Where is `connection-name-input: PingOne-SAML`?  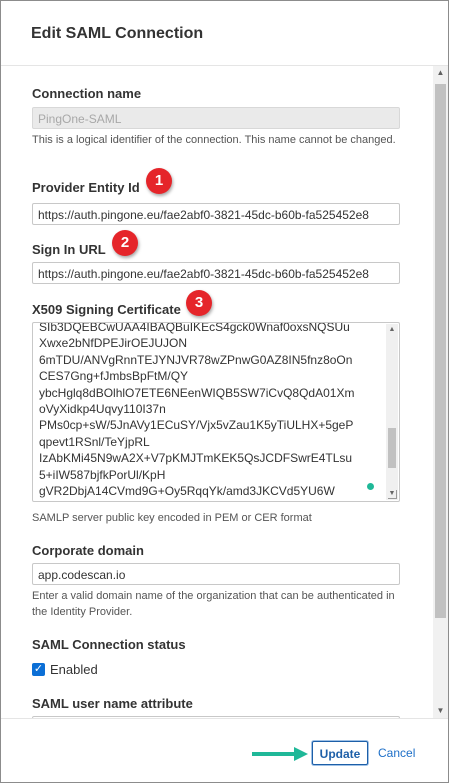 connection-name-input: PingOne-SAML is located at coordinates (216, 118).